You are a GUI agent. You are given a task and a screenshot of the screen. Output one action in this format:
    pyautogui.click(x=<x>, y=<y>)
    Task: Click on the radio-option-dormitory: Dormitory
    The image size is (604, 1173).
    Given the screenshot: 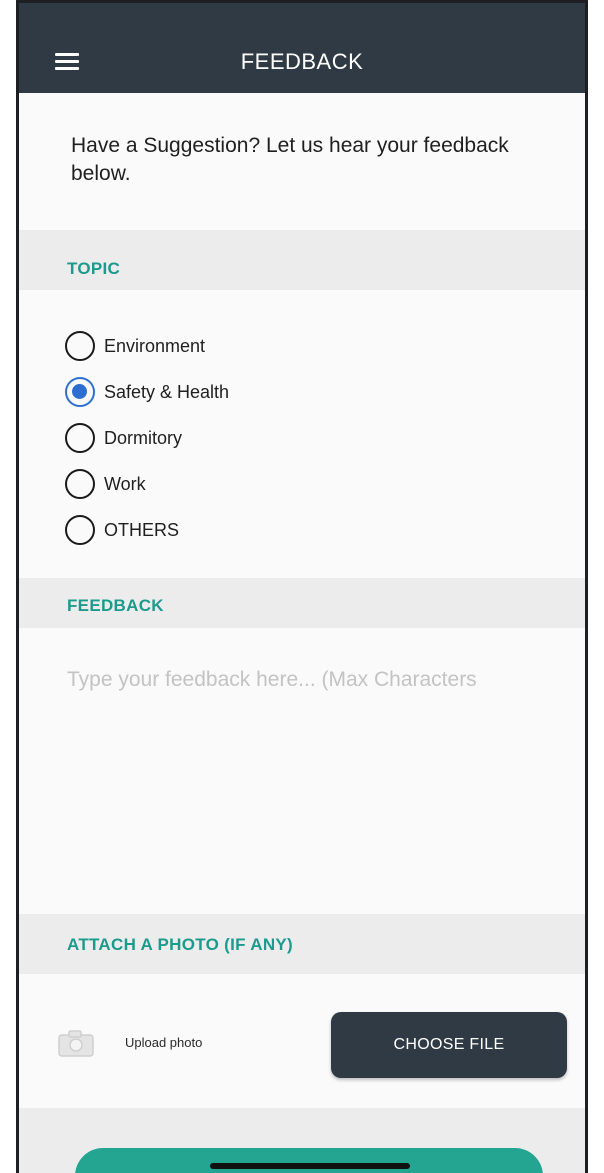 What is the action you would take?
    pyautogui.click(x=147, y=438)
    